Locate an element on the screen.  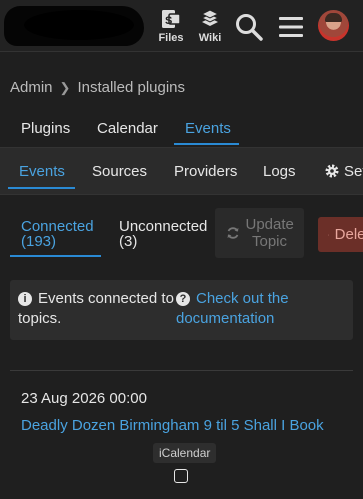
tab-events: Events is located at coordinates (208, 128).